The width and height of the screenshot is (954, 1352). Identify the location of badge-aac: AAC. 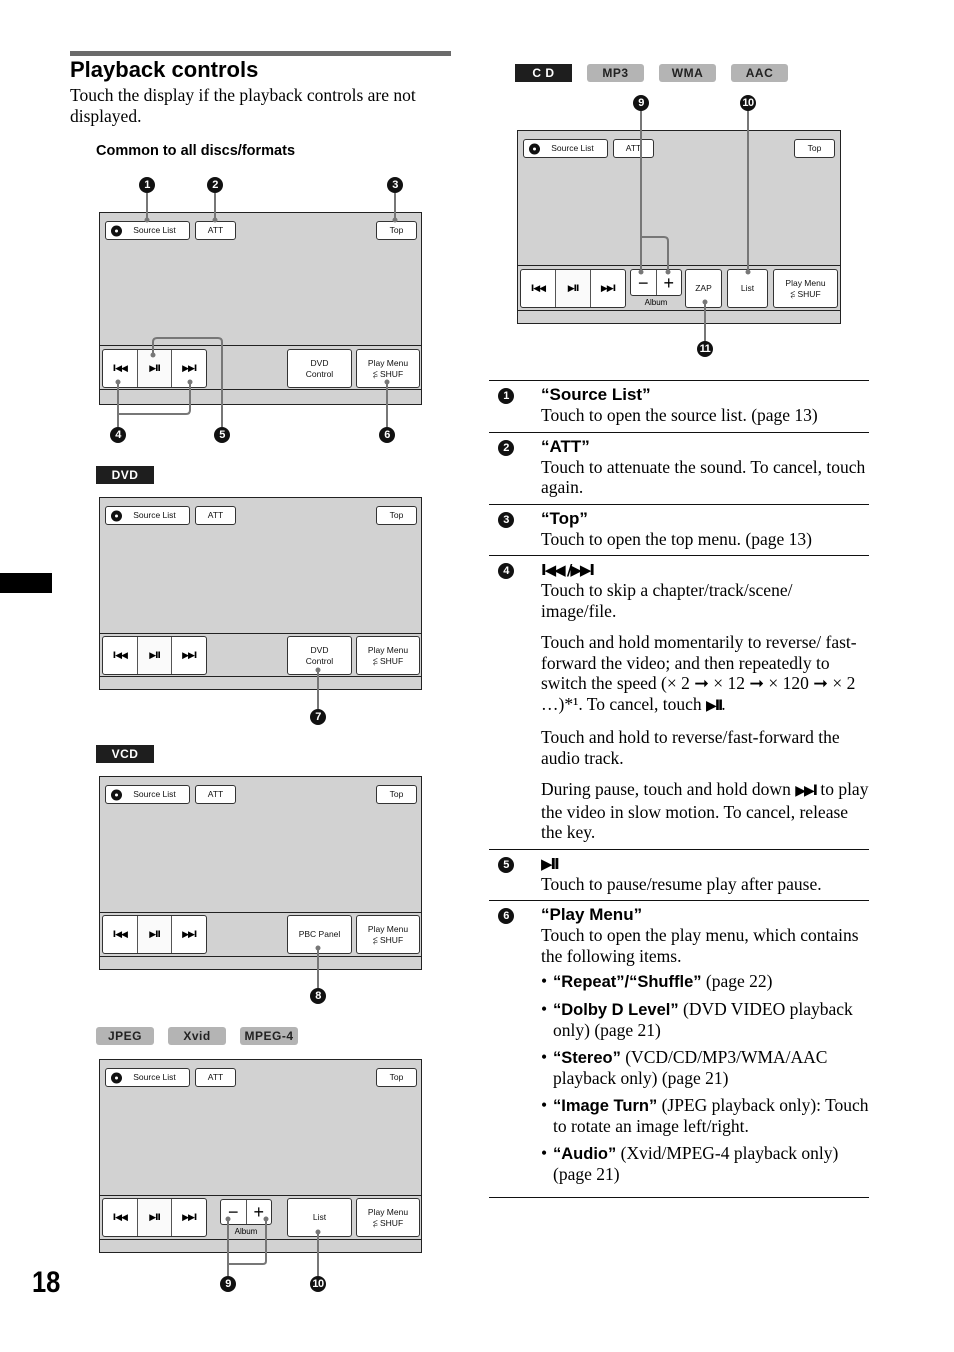
(759, 73).